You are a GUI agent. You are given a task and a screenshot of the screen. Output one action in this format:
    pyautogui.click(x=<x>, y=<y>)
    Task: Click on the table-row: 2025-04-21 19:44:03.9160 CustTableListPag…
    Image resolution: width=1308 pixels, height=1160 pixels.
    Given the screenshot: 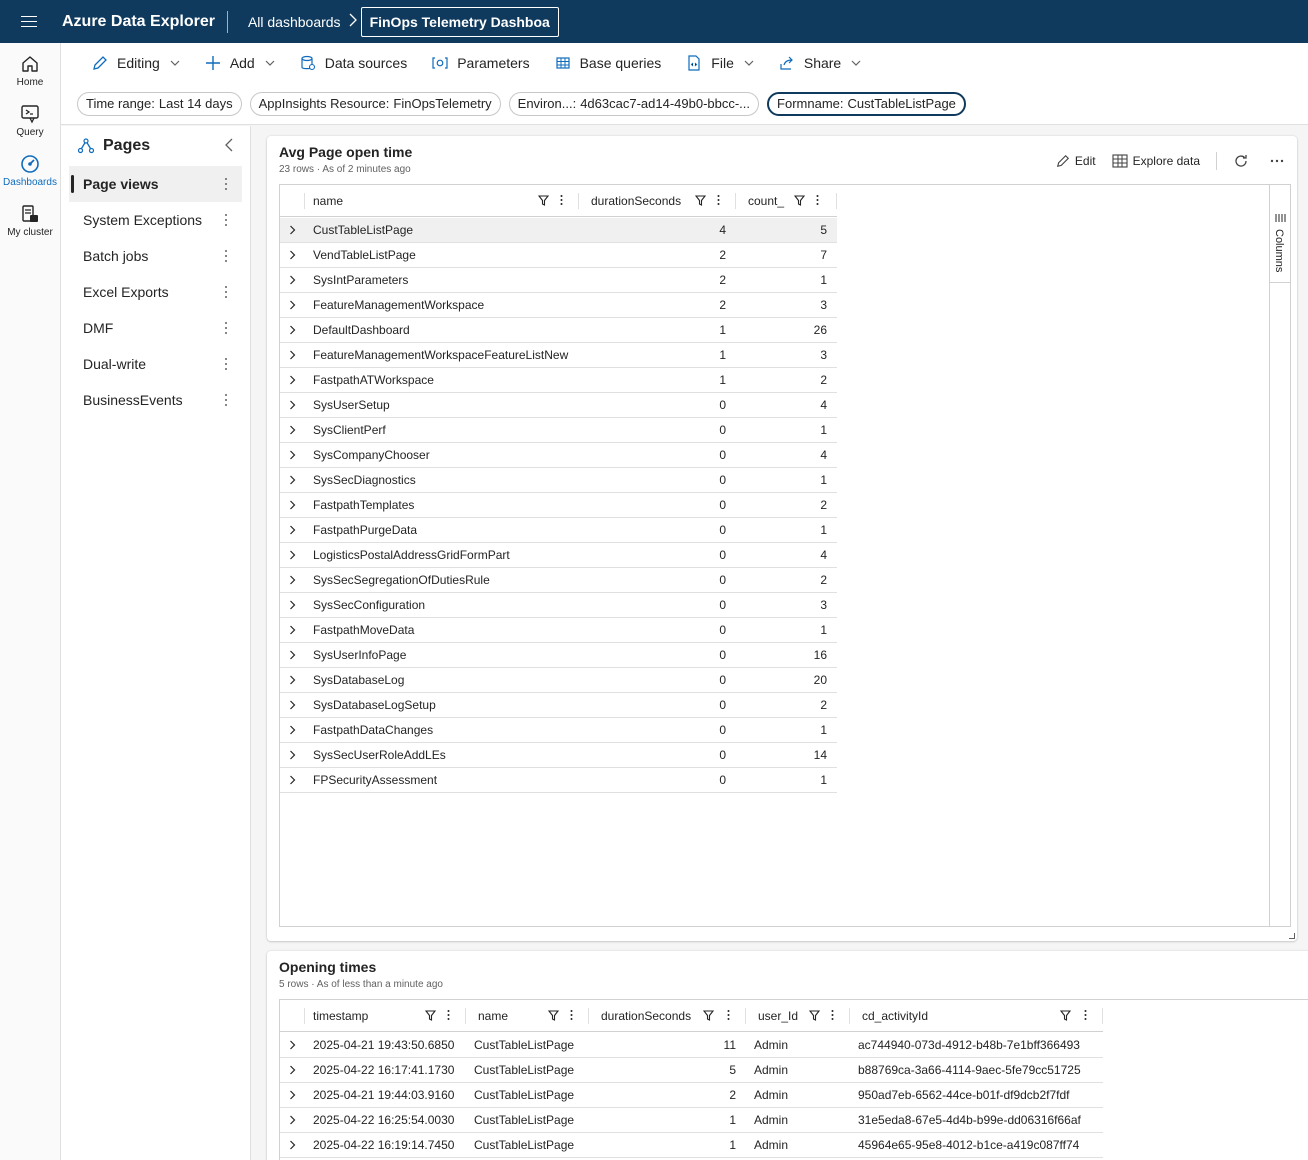 What is the action you would take?
    pyautogui.click(x=691, y=1095)
    